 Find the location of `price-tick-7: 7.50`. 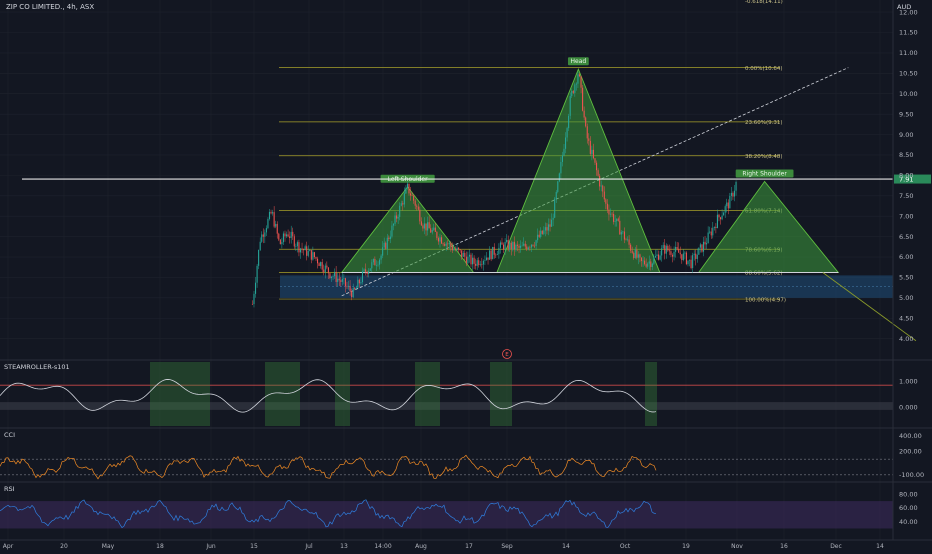

price-tick-7: 7.50 is located at coordinates (906, 196).